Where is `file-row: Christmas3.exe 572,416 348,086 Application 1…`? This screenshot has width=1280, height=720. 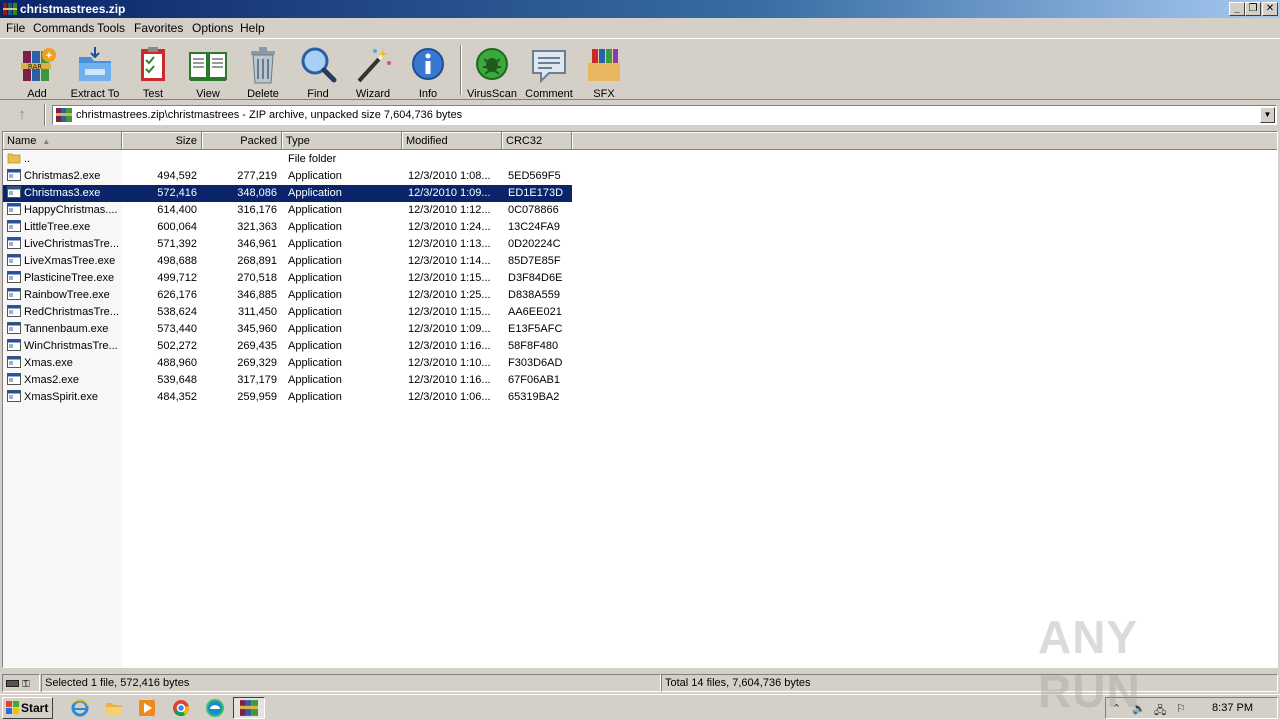
file-row: Christmas3.exe 572,416 348,086 Application 1… is located at coordinates (287, 193).